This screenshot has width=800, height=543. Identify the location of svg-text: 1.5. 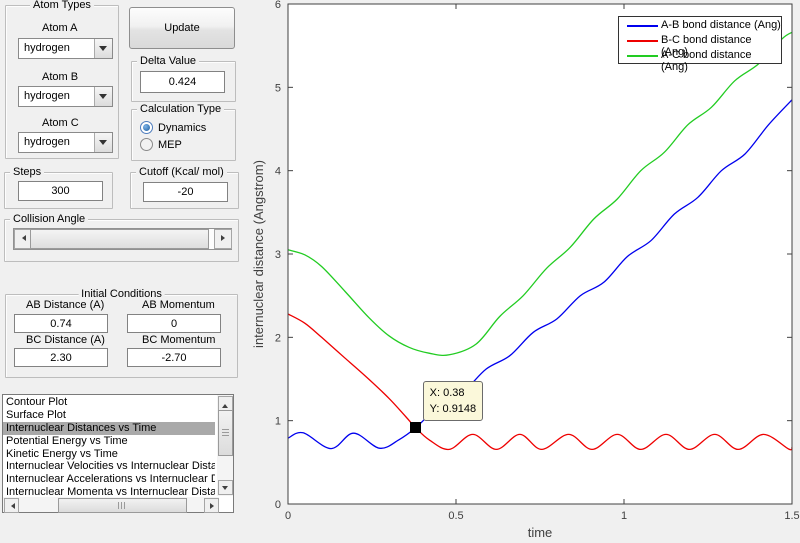
(791, 516).